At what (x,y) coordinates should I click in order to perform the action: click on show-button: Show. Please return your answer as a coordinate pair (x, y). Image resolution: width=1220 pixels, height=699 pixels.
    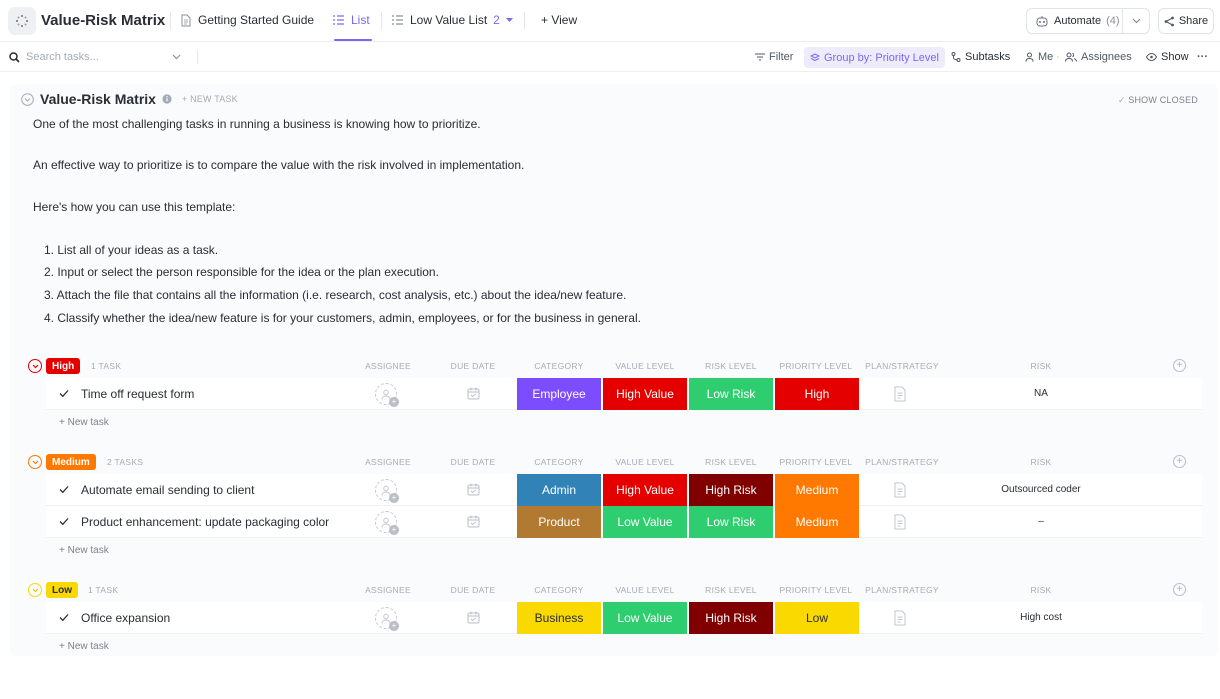
    Looking at the image, I should click on (1167, 57).